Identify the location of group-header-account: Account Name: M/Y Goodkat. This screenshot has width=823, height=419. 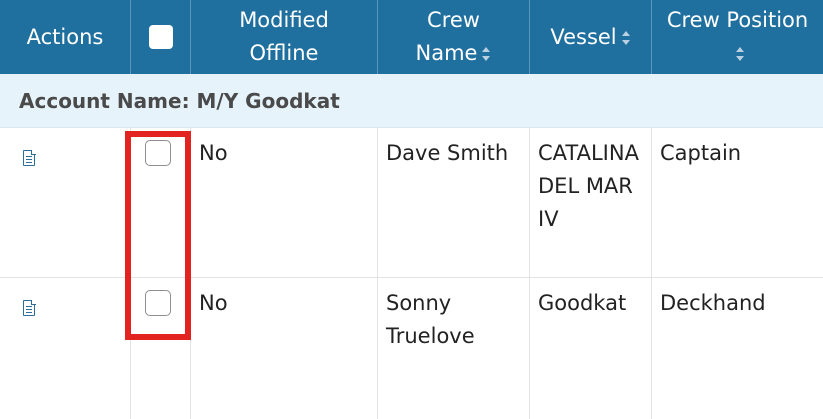
(411, 101).